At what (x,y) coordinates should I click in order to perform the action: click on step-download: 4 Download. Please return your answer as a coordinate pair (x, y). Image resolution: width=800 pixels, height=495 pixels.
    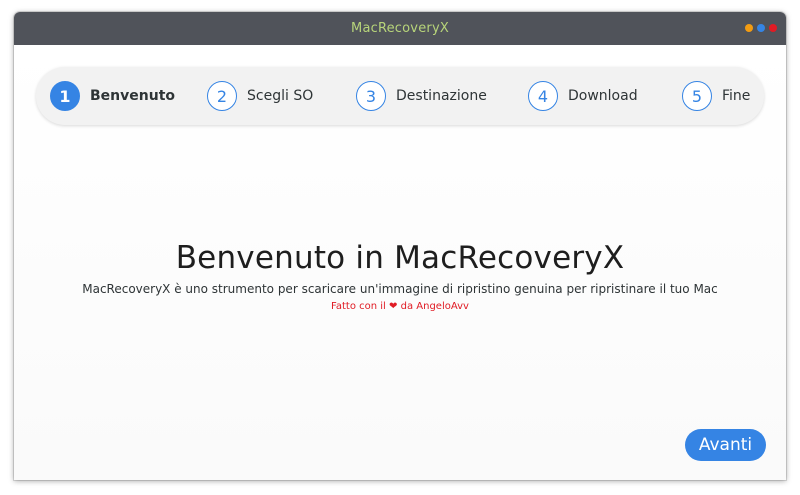
    Looking at the image, I should click on (583, 96).